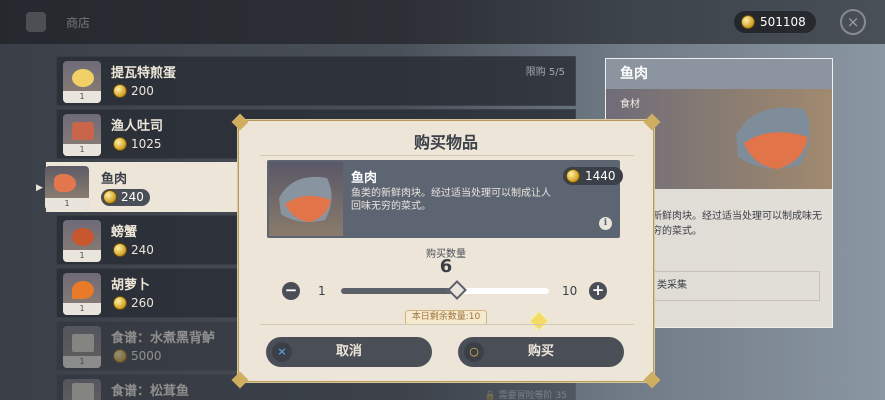 This screenshot has height=400, width=885. I want to click on purchase-total-price: 1440, so click(593, 176).